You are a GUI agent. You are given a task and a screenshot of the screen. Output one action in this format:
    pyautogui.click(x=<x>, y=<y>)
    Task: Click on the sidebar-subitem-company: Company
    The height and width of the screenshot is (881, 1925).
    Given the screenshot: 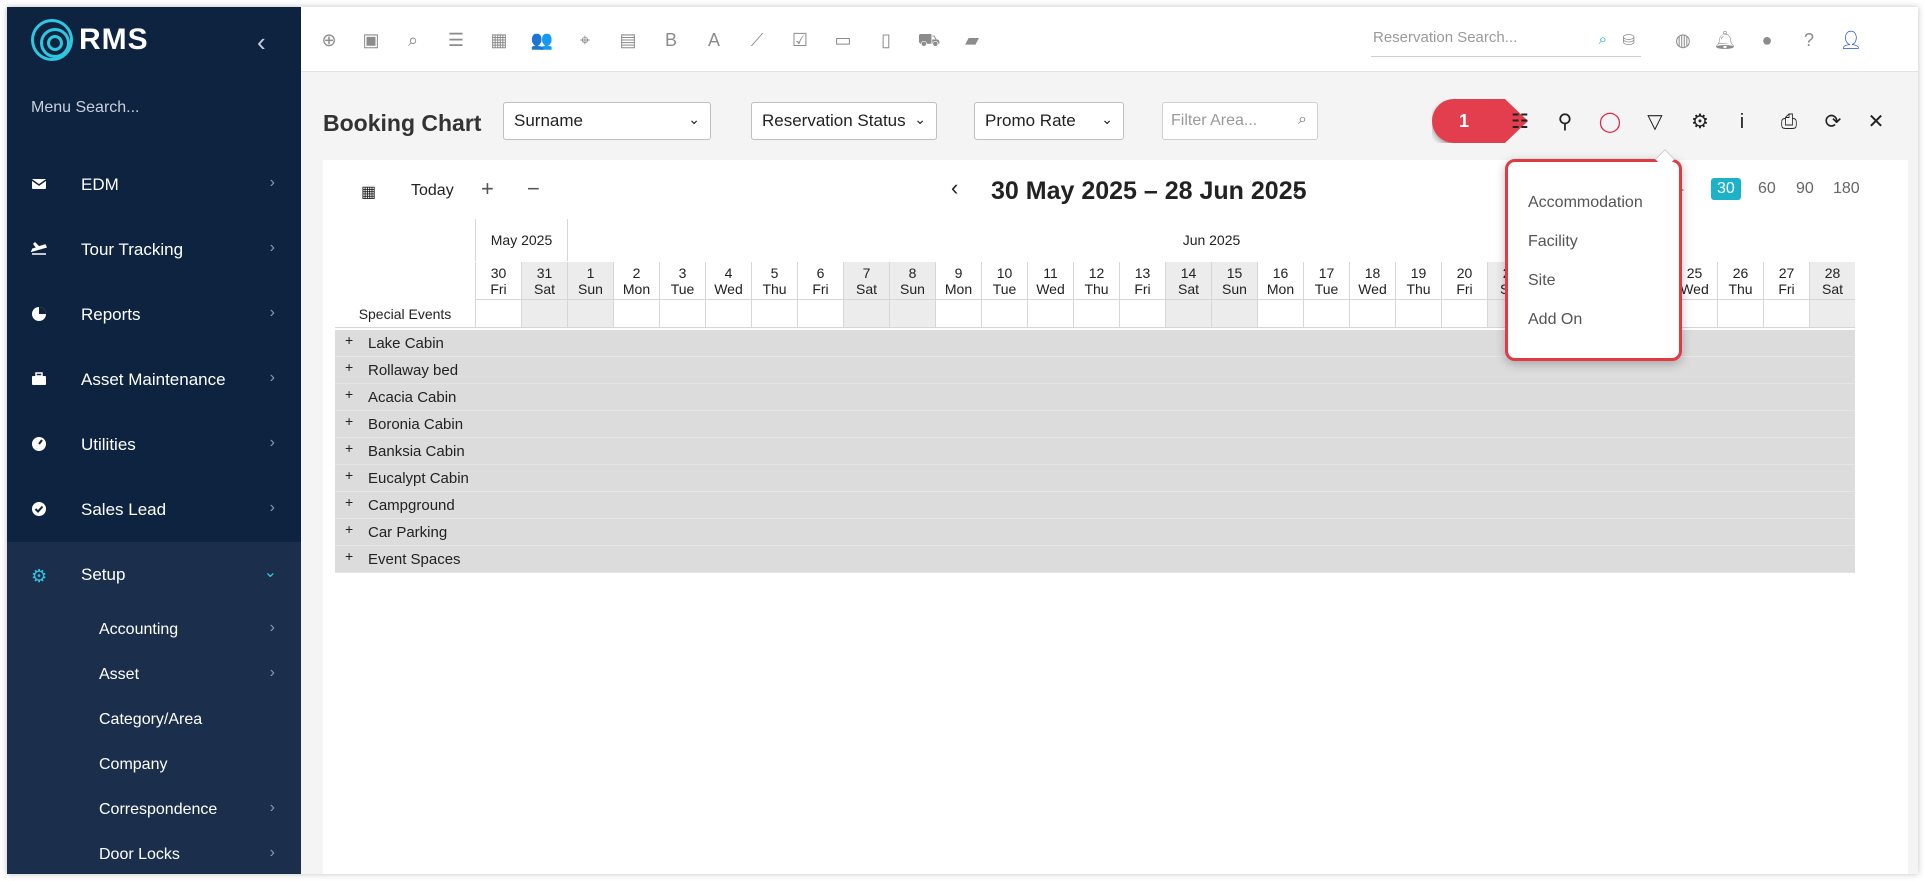 What is the action you would take?
    pyautogui.click(x=154, y=764)
    